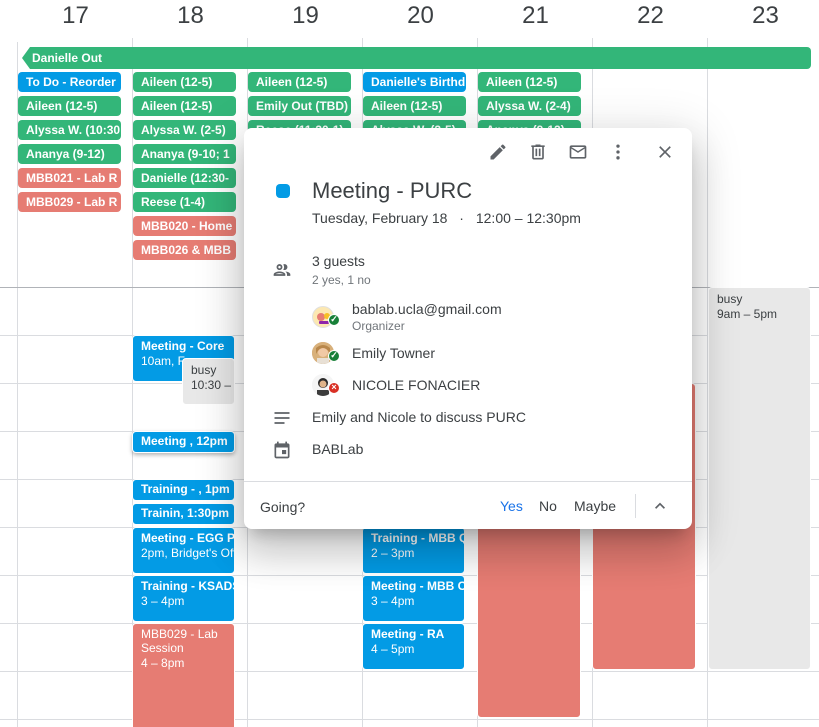  Describe the element at coordinates (283, 271) in the screenshot. I see `guests-icon` at that location.